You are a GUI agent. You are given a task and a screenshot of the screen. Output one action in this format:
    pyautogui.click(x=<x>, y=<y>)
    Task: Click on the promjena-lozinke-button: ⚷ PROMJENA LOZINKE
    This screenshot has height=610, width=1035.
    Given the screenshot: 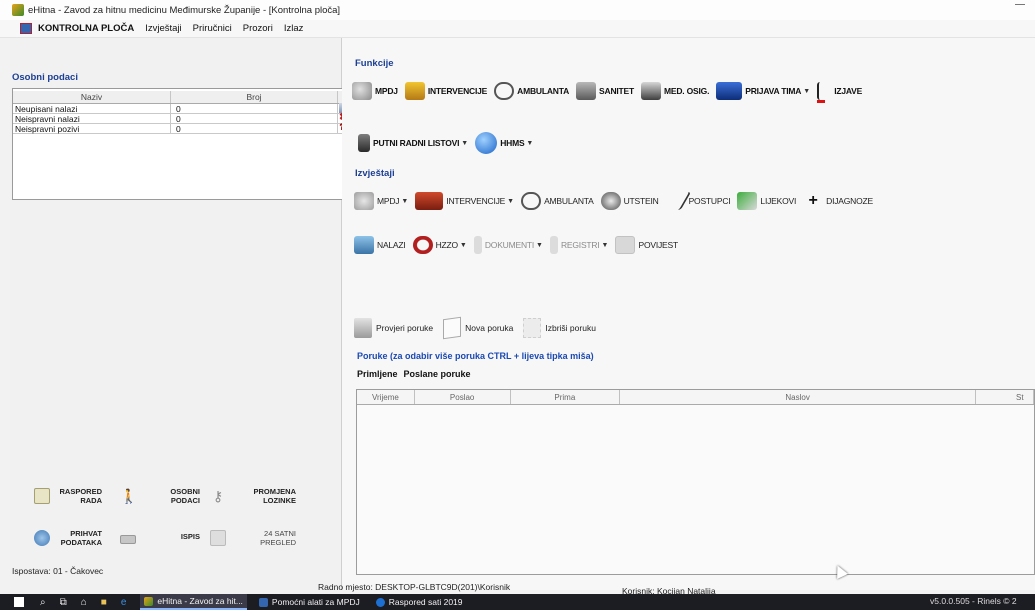 What is the action you would take?
    pyautogui.click(x=253, y=496)
    